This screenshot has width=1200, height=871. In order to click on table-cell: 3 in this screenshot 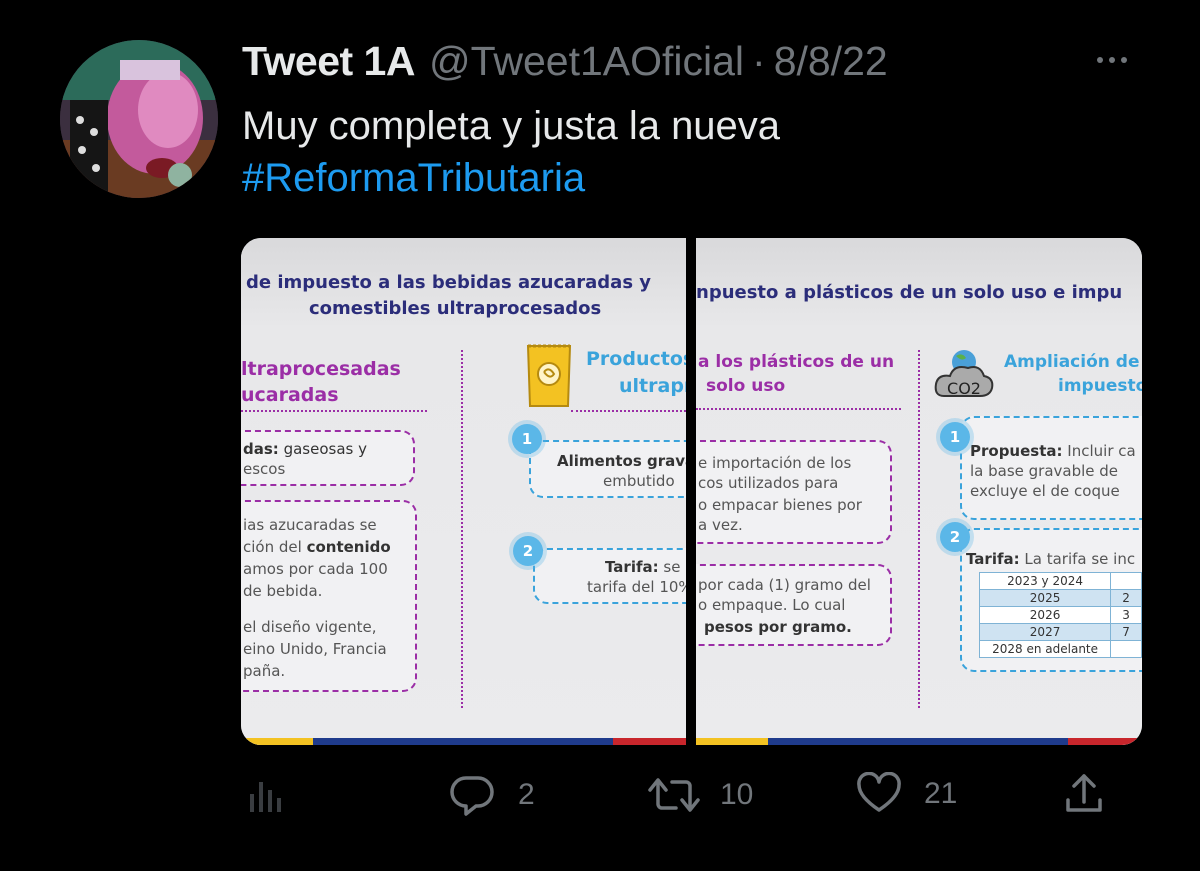, I will do `click(1126, 615)`.